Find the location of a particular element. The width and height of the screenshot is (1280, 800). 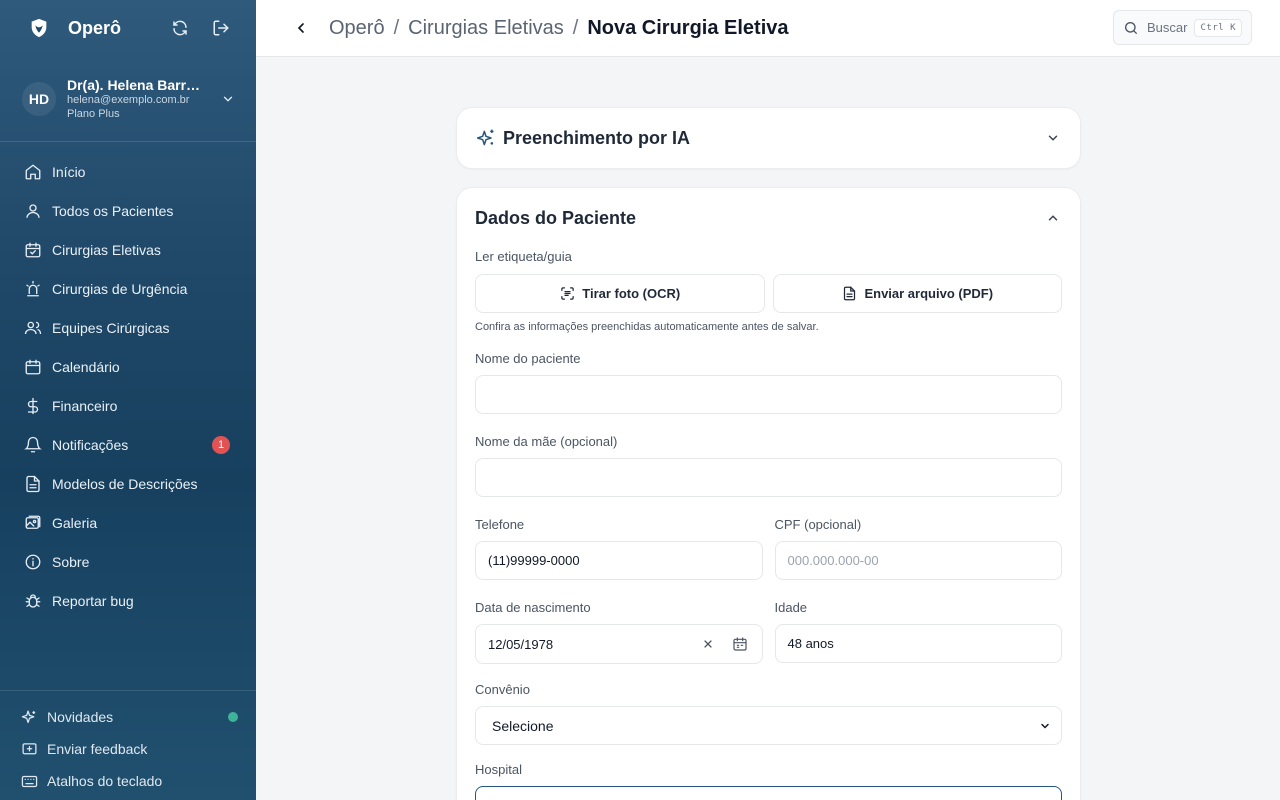

patient-card-title: Dados do Paciente is located at coordinates (556, 217).